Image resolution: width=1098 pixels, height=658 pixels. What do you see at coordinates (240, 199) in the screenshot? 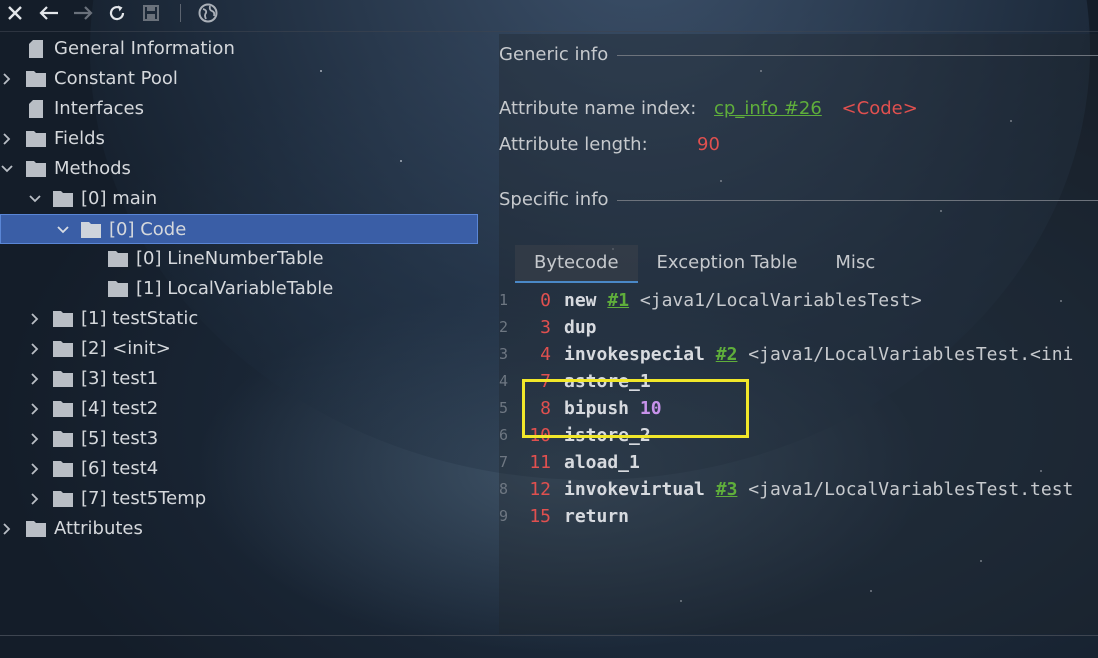
I see `tree-item-method-main: [0] main` at bounding box center [240, 199].